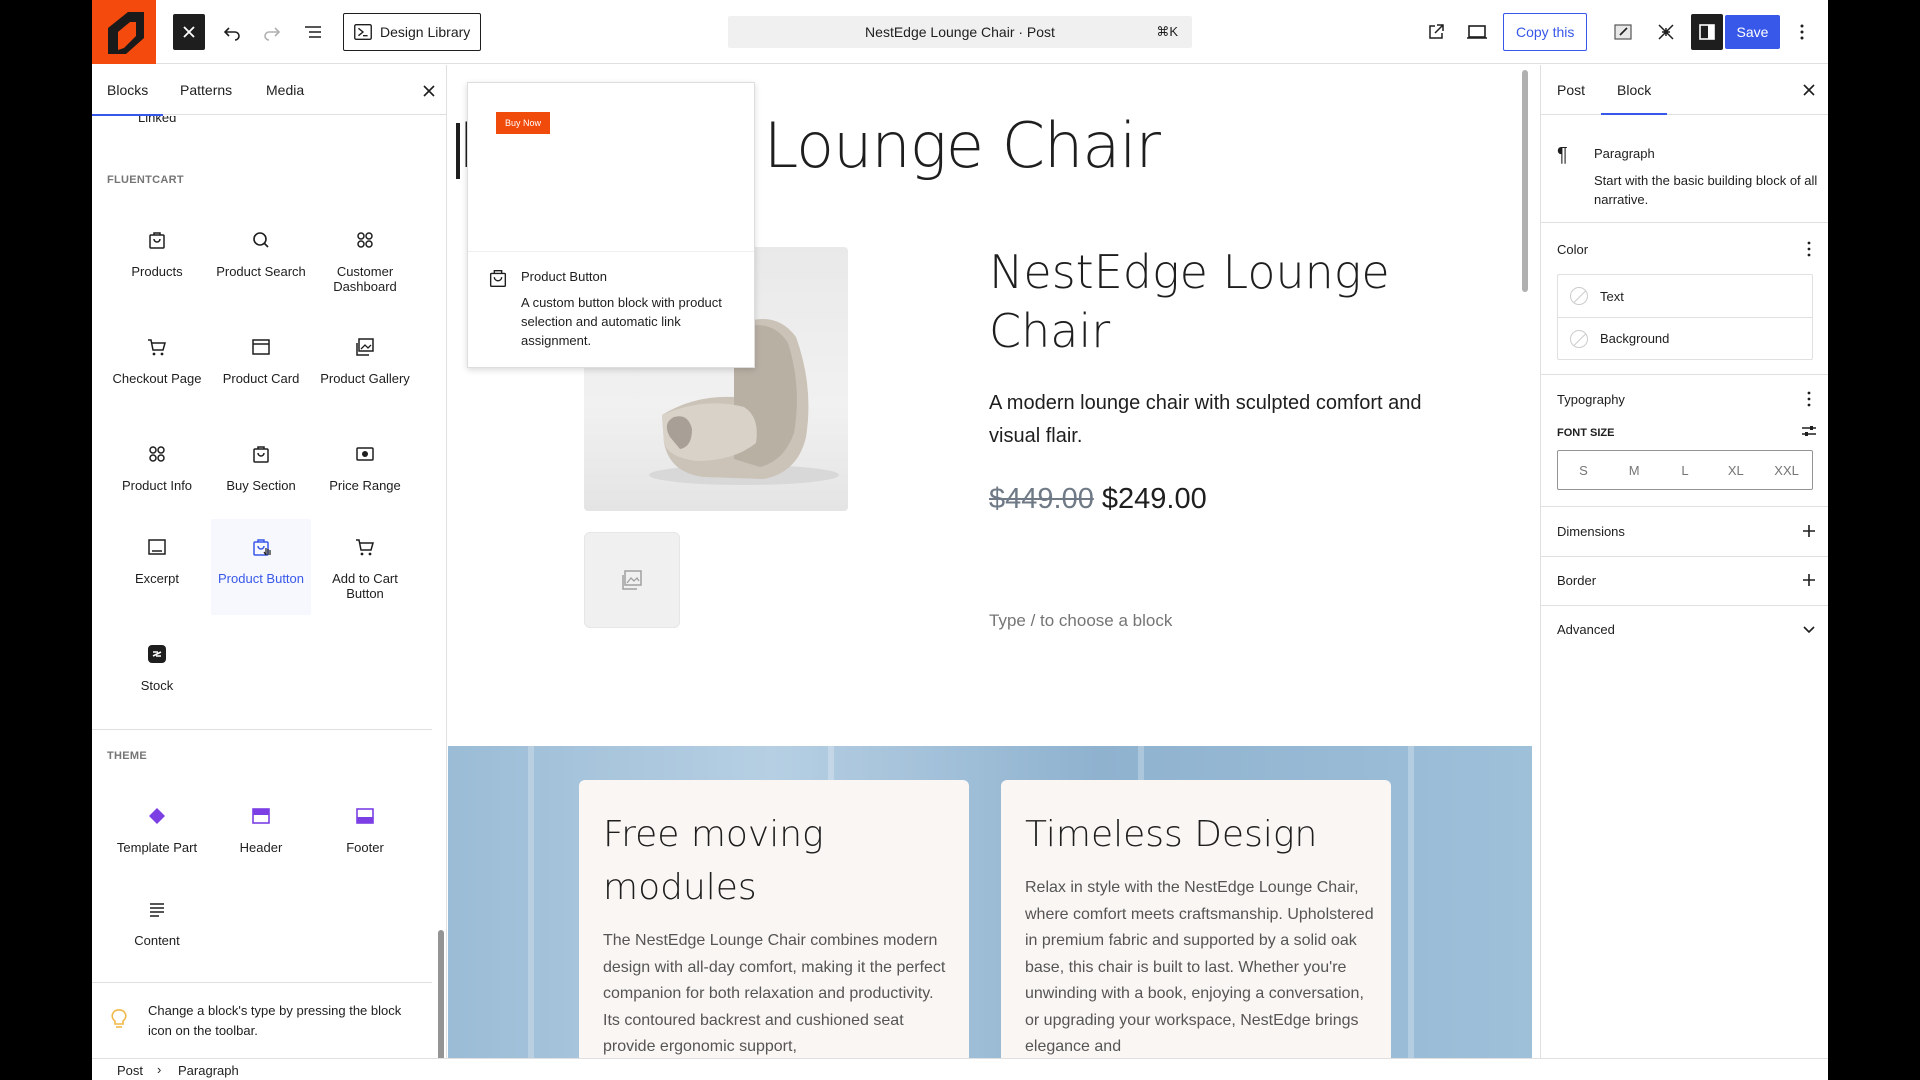  Describe the element at coordinates (1685, 470) in the screenshot. I see `font-size-l: L` at that location.